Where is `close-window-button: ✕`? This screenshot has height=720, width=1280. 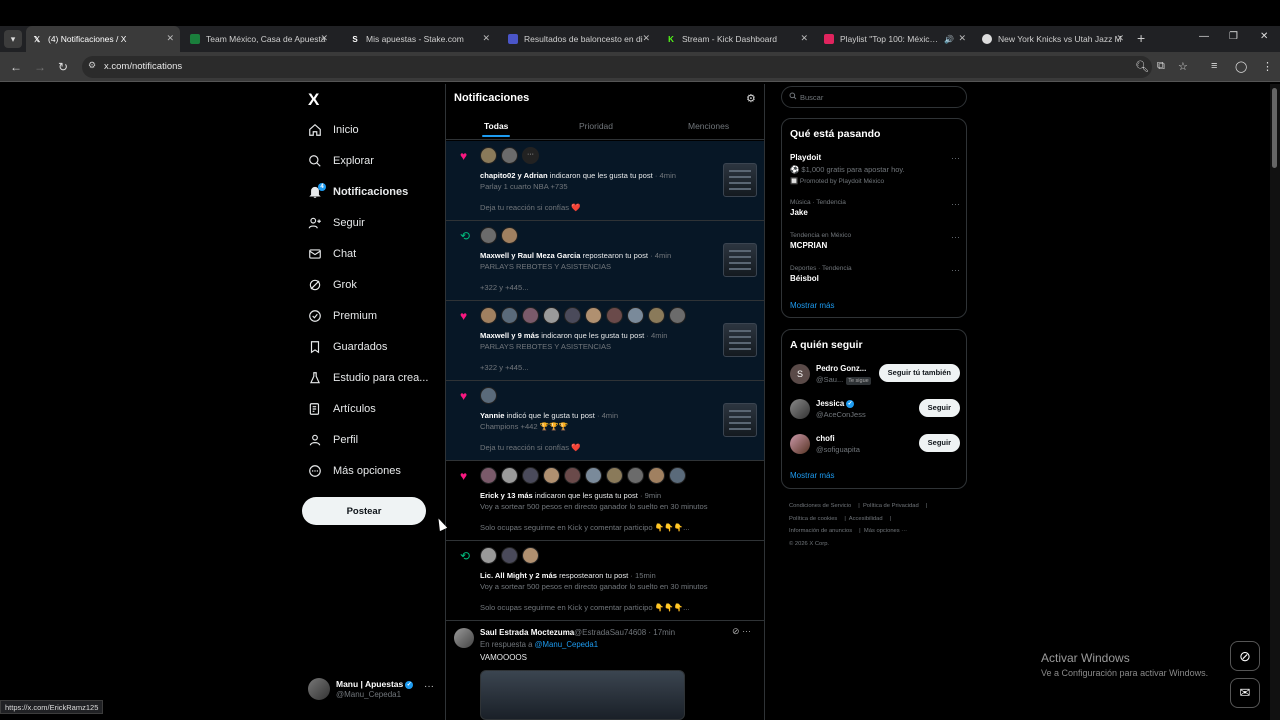 close-window-button: ✕ is located at coordinates (1264, 36).